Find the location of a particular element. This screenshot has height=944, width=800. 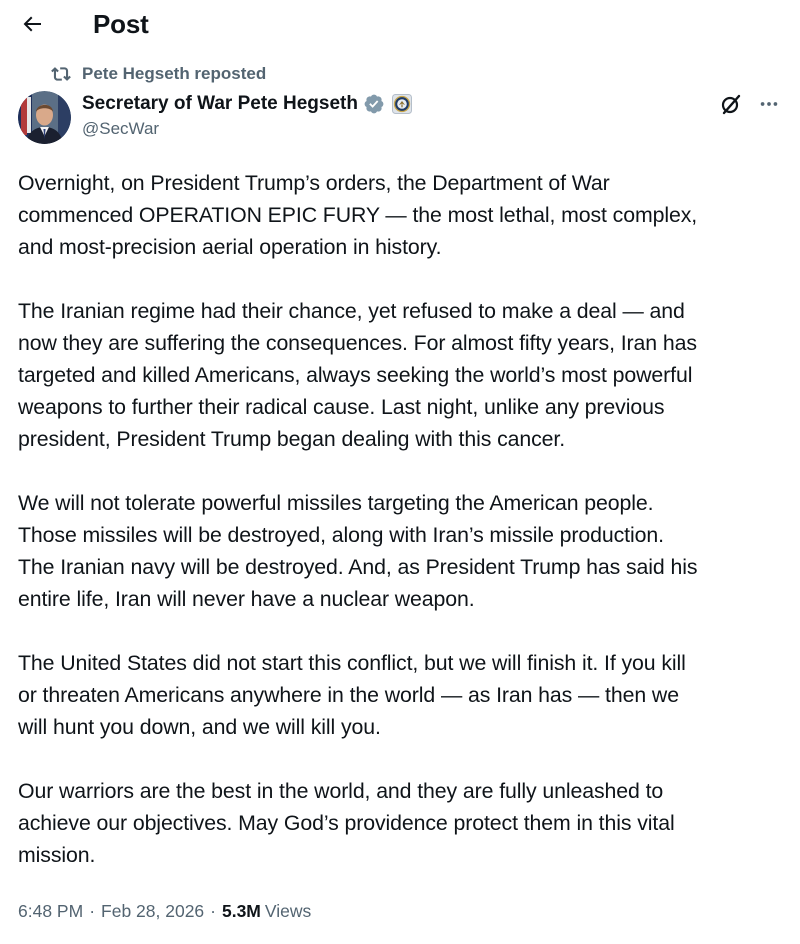

post-time: 6:48 PM is located at coordinates (50, 911).